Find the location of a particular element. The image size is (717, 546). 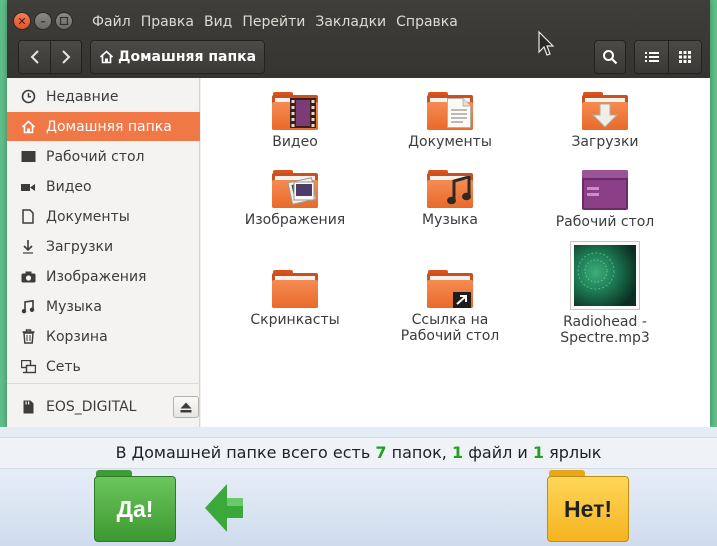

file-label: Видео is located at coordinates (295, 142).